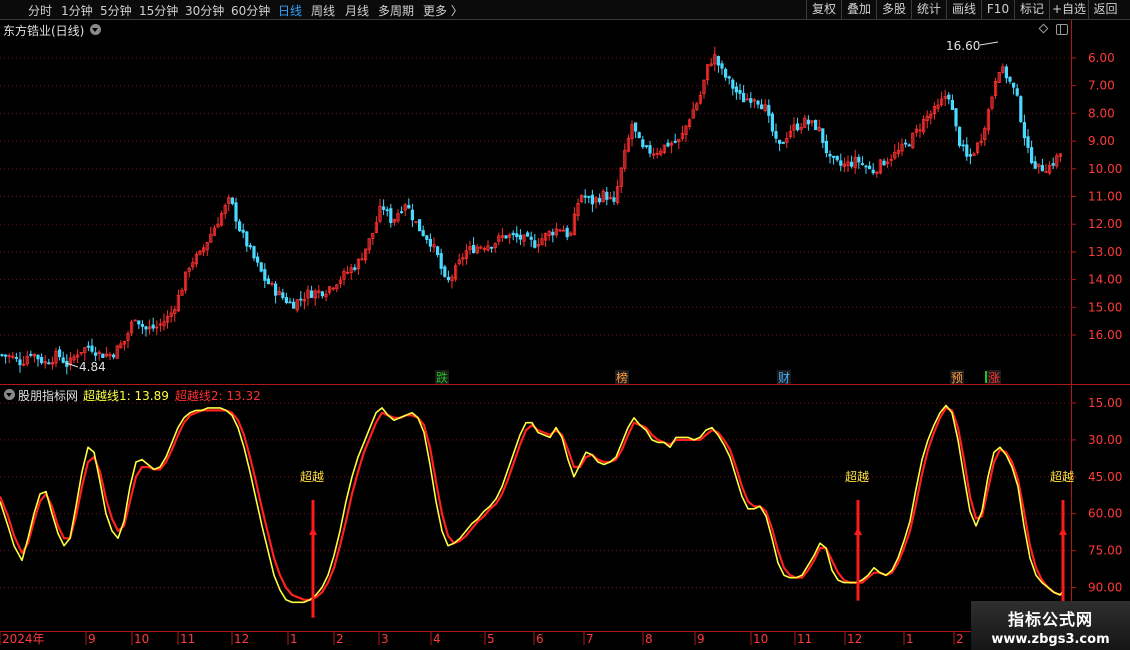 This screenshot has width=1130, height=650. What do you see at coordinates (963, 46) in the screenshot?
I see `high-price-label: 16.60` at bounding box center [963, 46].